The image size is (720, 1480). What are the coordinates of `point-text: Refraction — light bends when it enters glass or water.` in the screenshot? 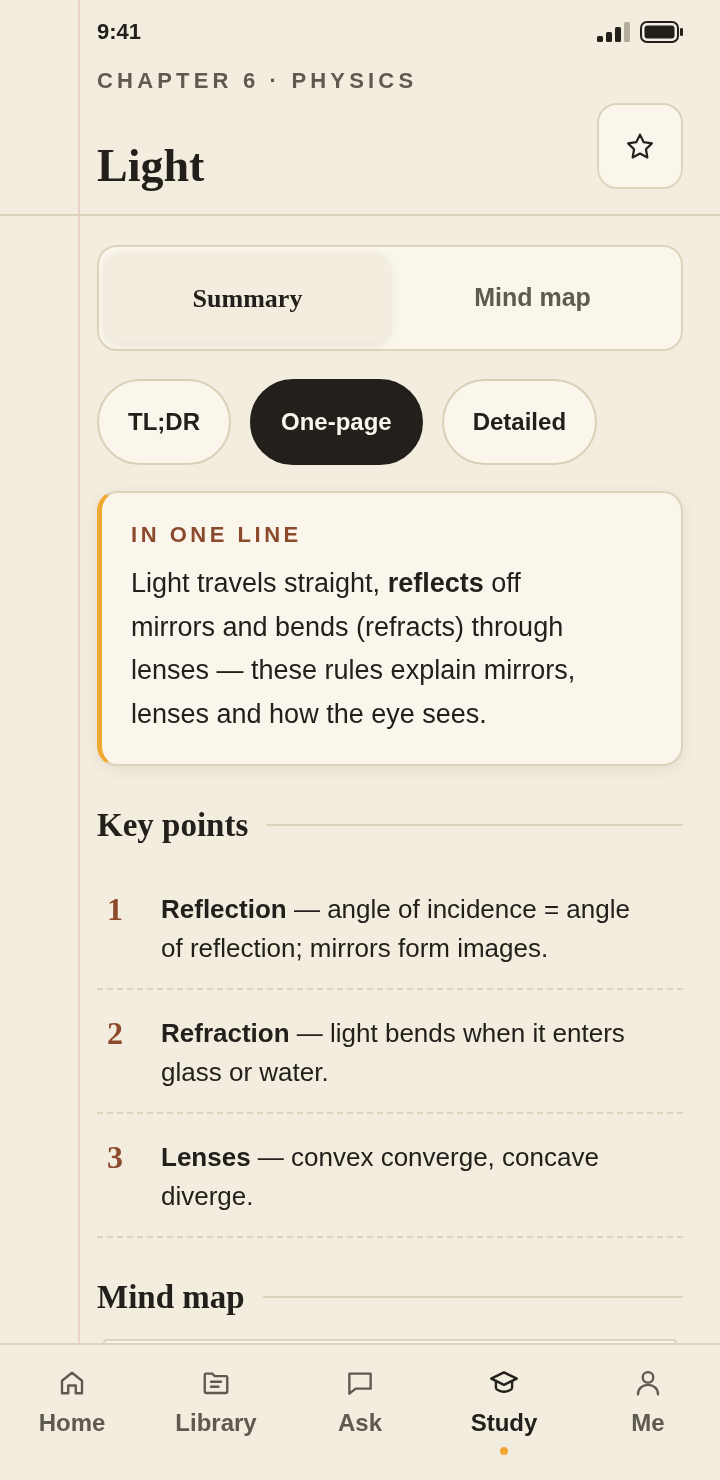 It's located at (393, 1053).